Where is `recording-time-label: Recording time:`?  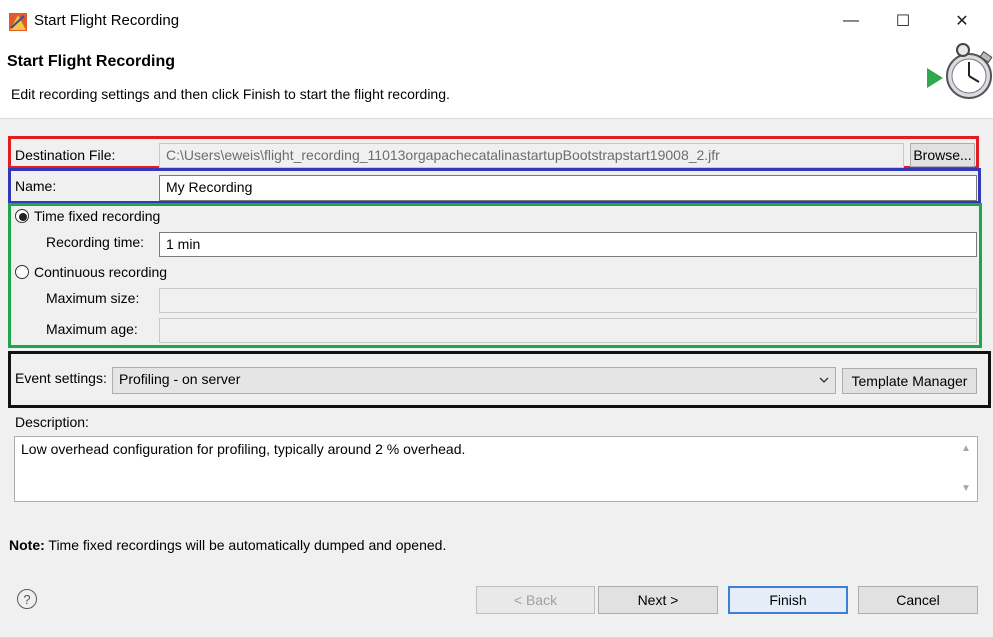 recording-time-label: Recording time: is located at coordinates (95, 242).